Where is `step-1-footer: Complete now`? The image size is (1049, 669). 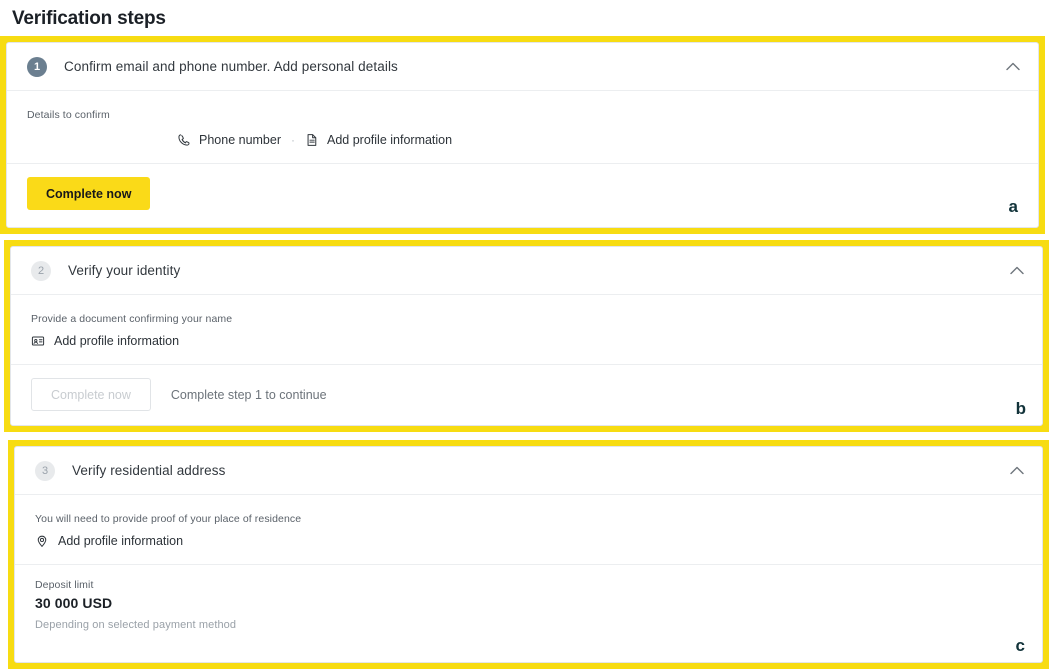
step-1-footer: Complete now is located at coordinates (522, 193).